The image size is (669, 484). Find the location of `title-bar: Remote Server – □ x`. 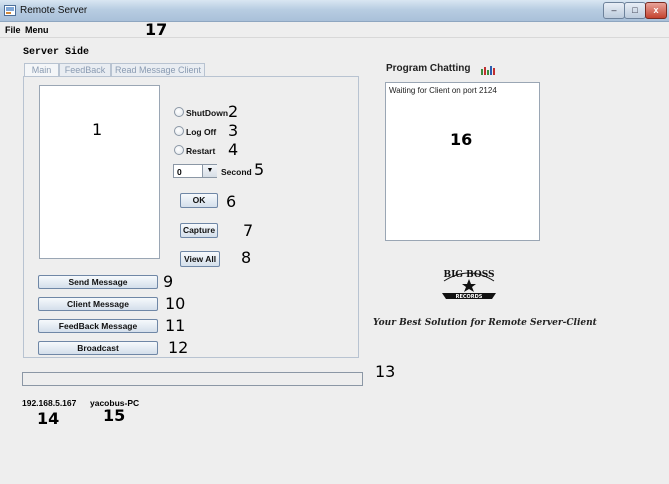

title-bar: Remote Server – □ x is located at coordinates (334, 11).